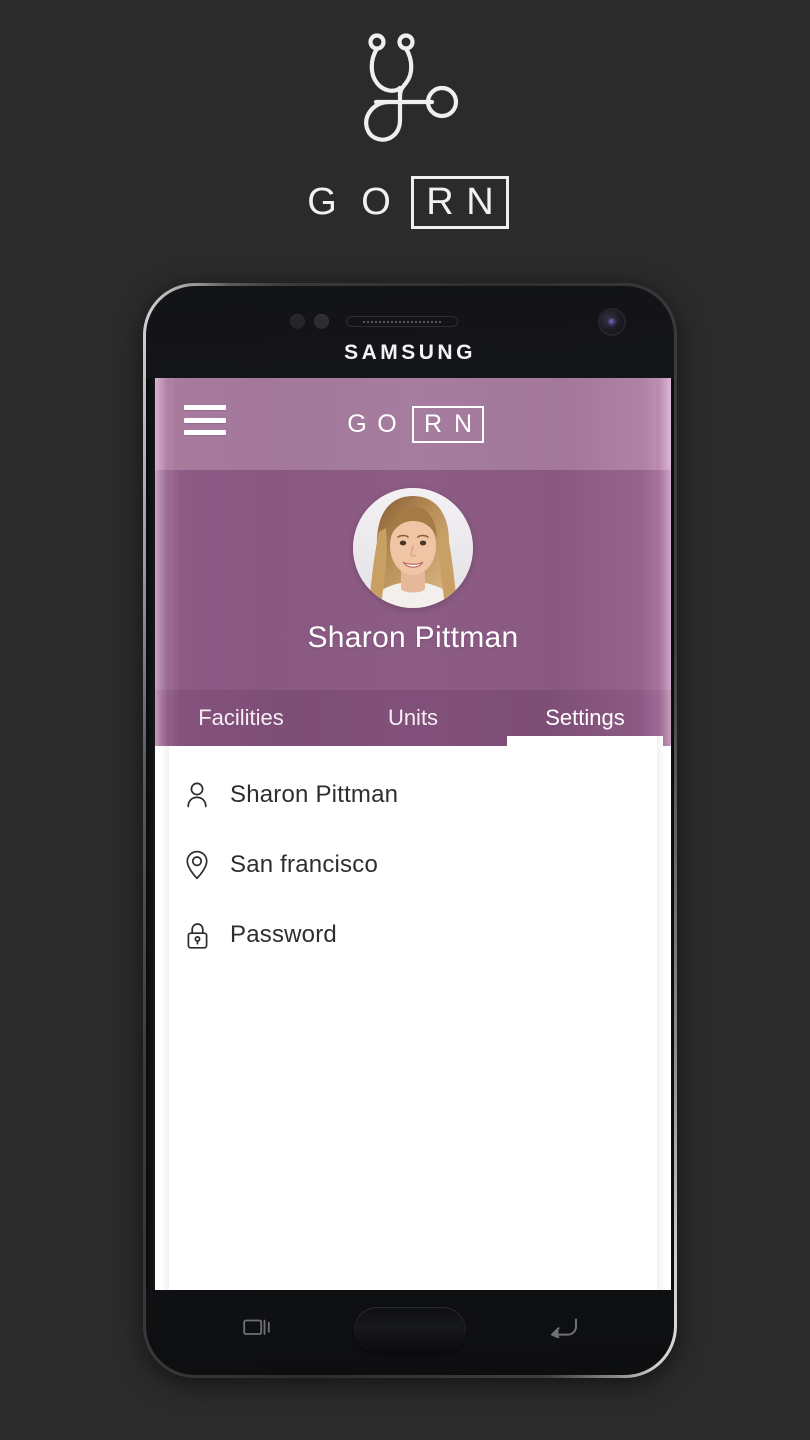  What do you see at coordinates (413, 637) in the screenshot?
I see `profile-name: Sharon Pittman` at bounding box center [413, 637].